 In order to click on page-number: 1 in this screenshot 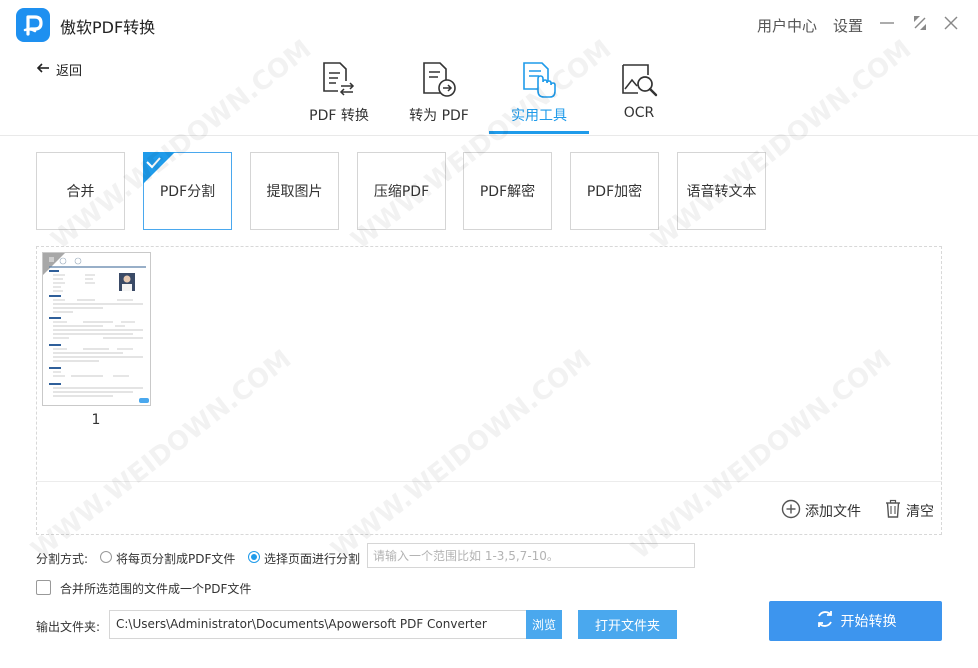, I will do `click(96, 420)`.